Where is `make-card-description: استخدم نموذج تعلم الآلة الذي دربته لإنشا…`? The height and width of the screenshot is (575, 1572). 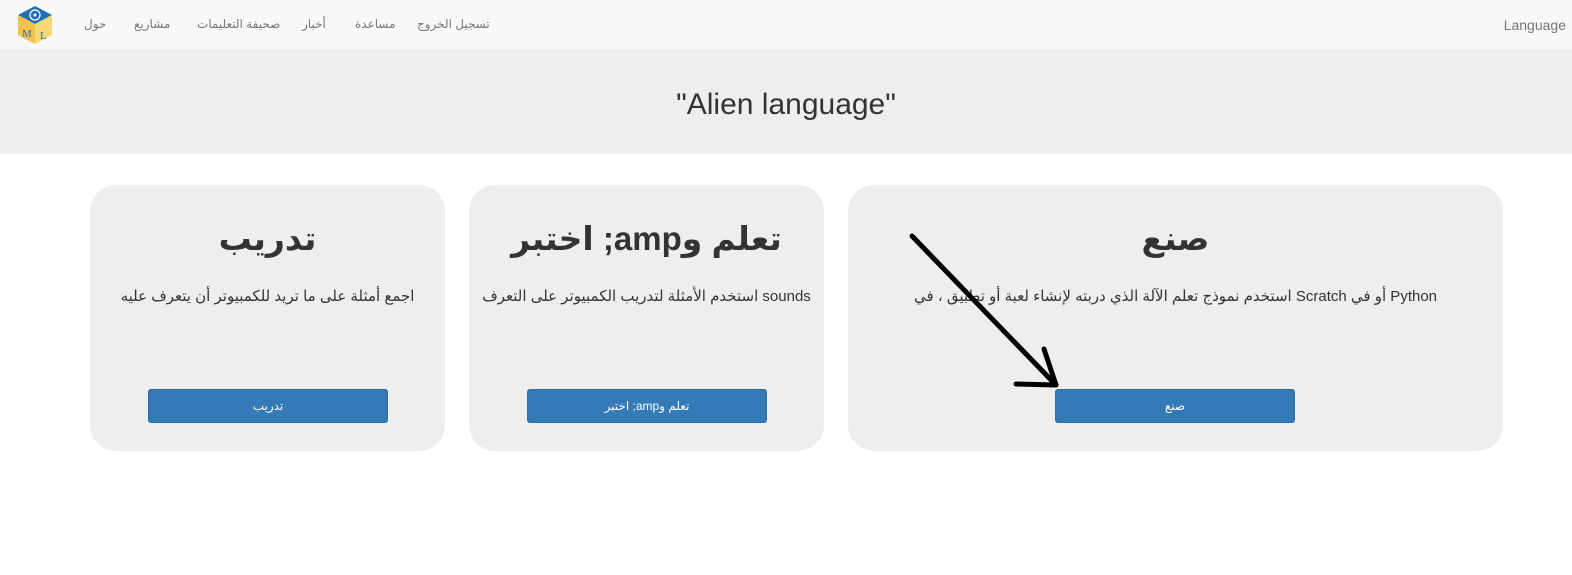 make-card-description: استخدم نموذج تعلم الآلة الذي دربته لإنشا… is located at coordinates (1175, 296).